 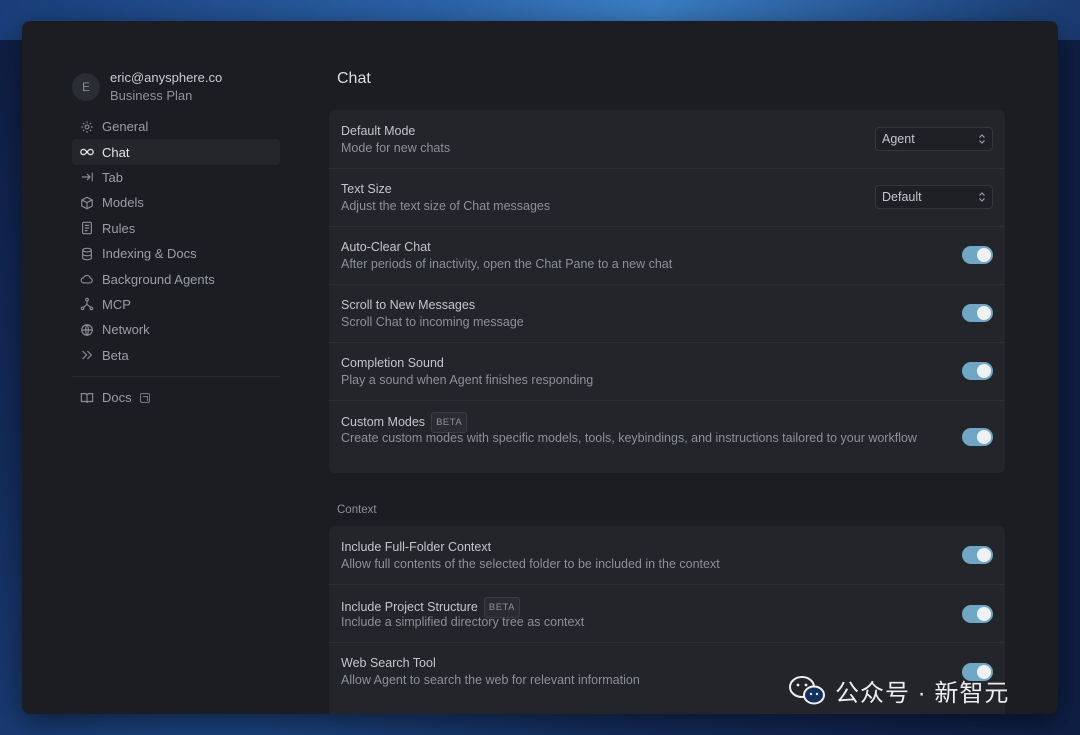 What do you see at coordinates (977, 255) in the screenshot?
I see `auto-clear-chat-toggle` at bounding box center [977, 255].